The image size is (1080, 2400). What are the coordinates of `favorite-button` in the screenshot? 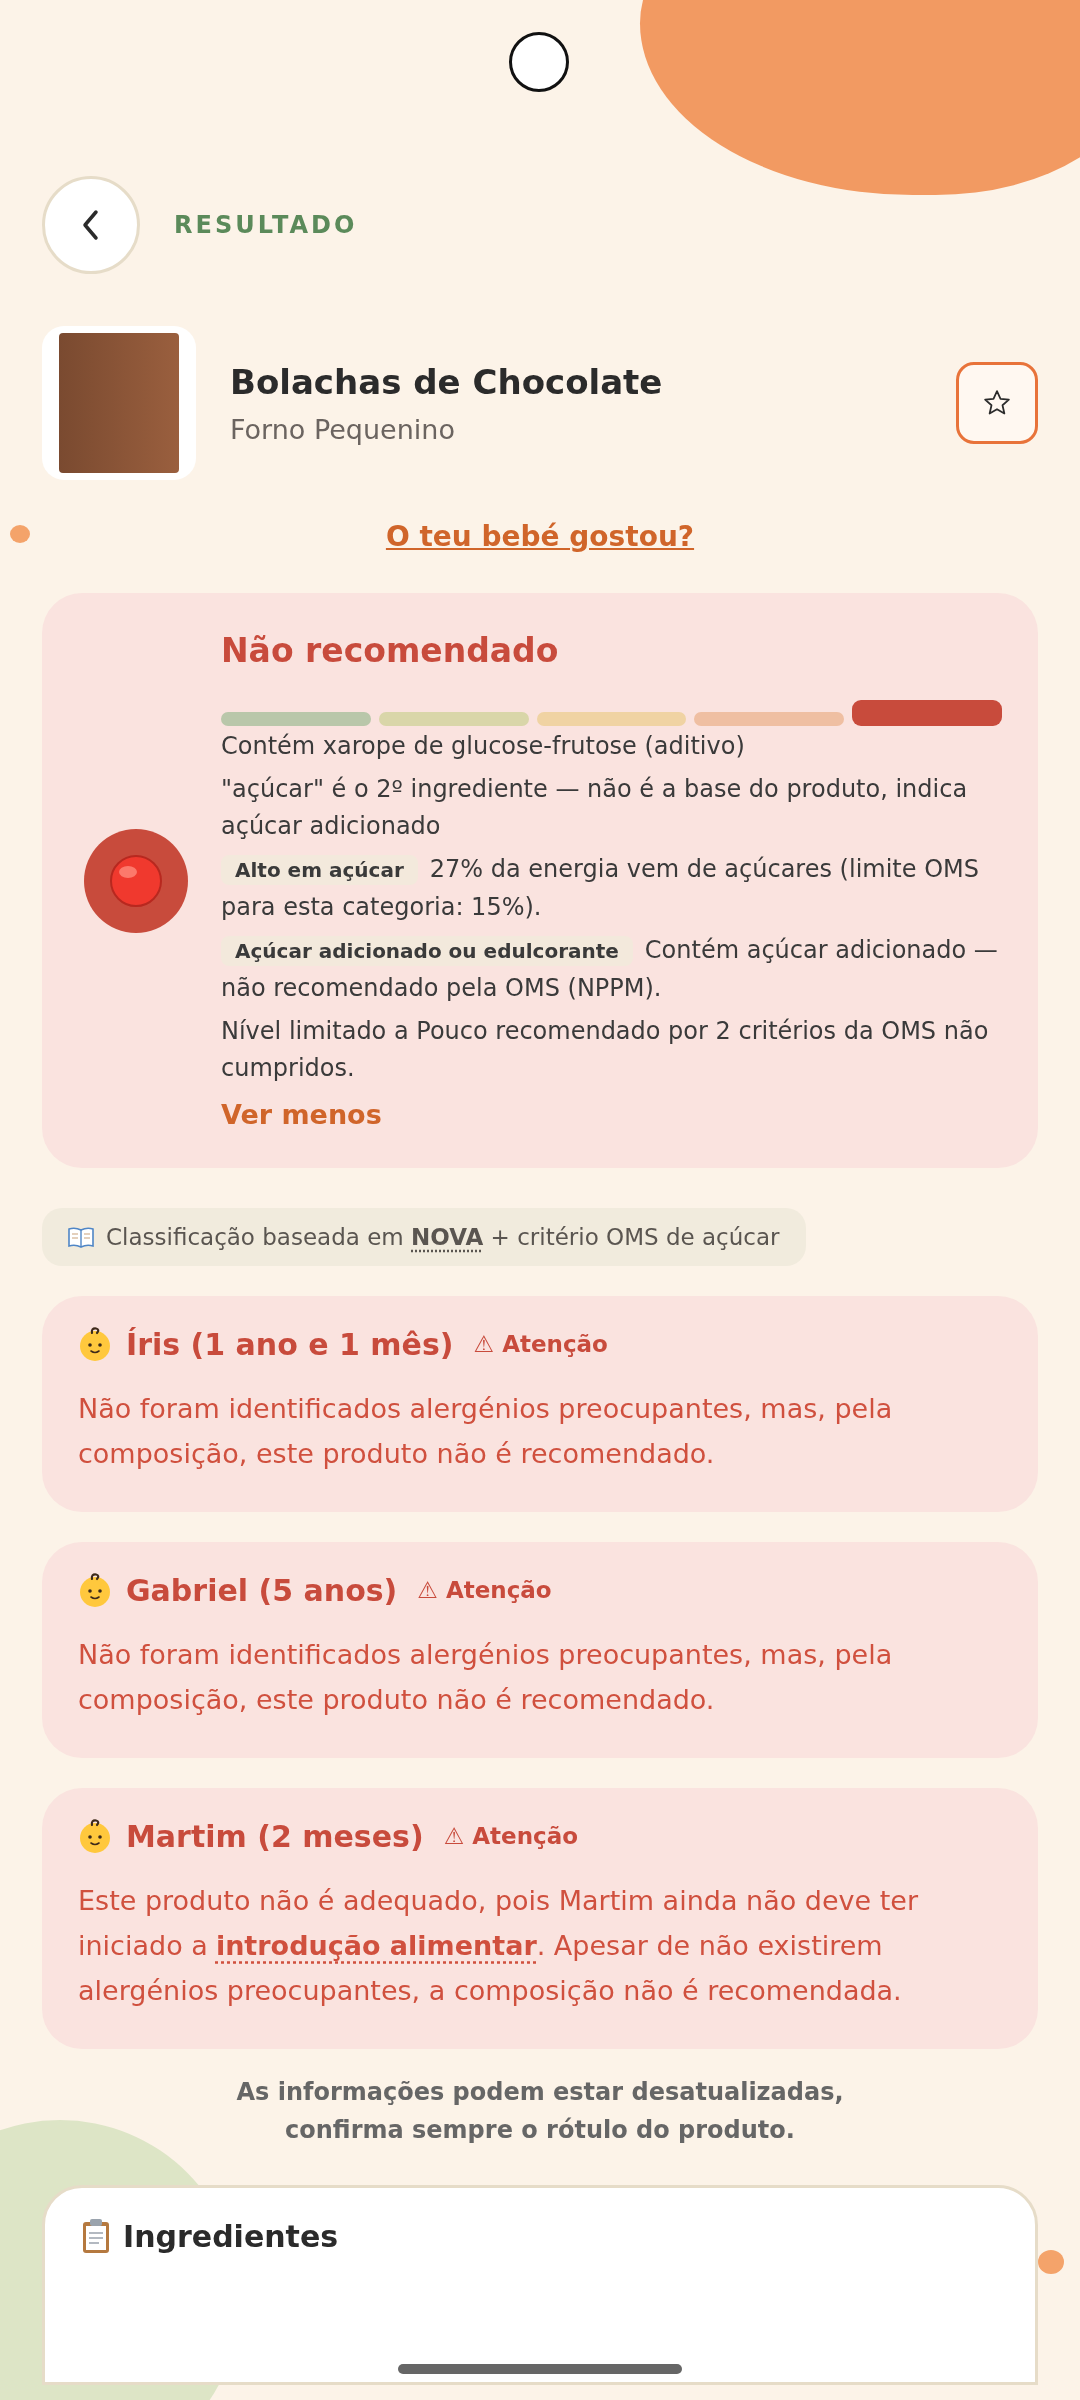 It's located at (997, 403).